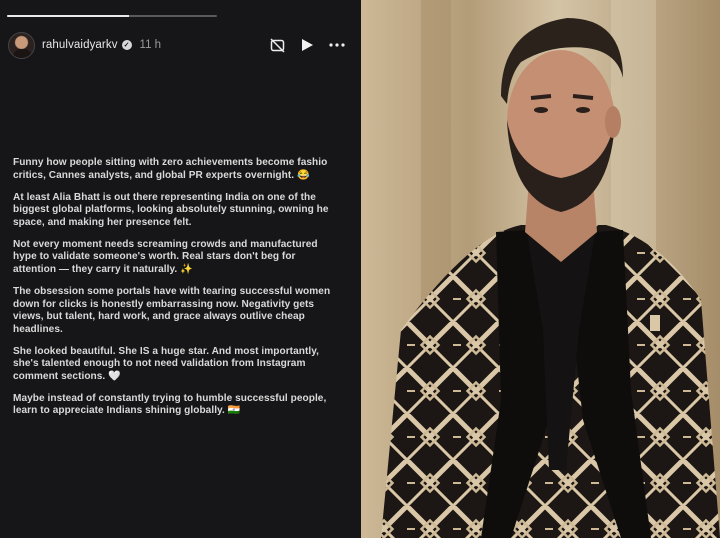  I want to click on avatar, so click(21, 45).